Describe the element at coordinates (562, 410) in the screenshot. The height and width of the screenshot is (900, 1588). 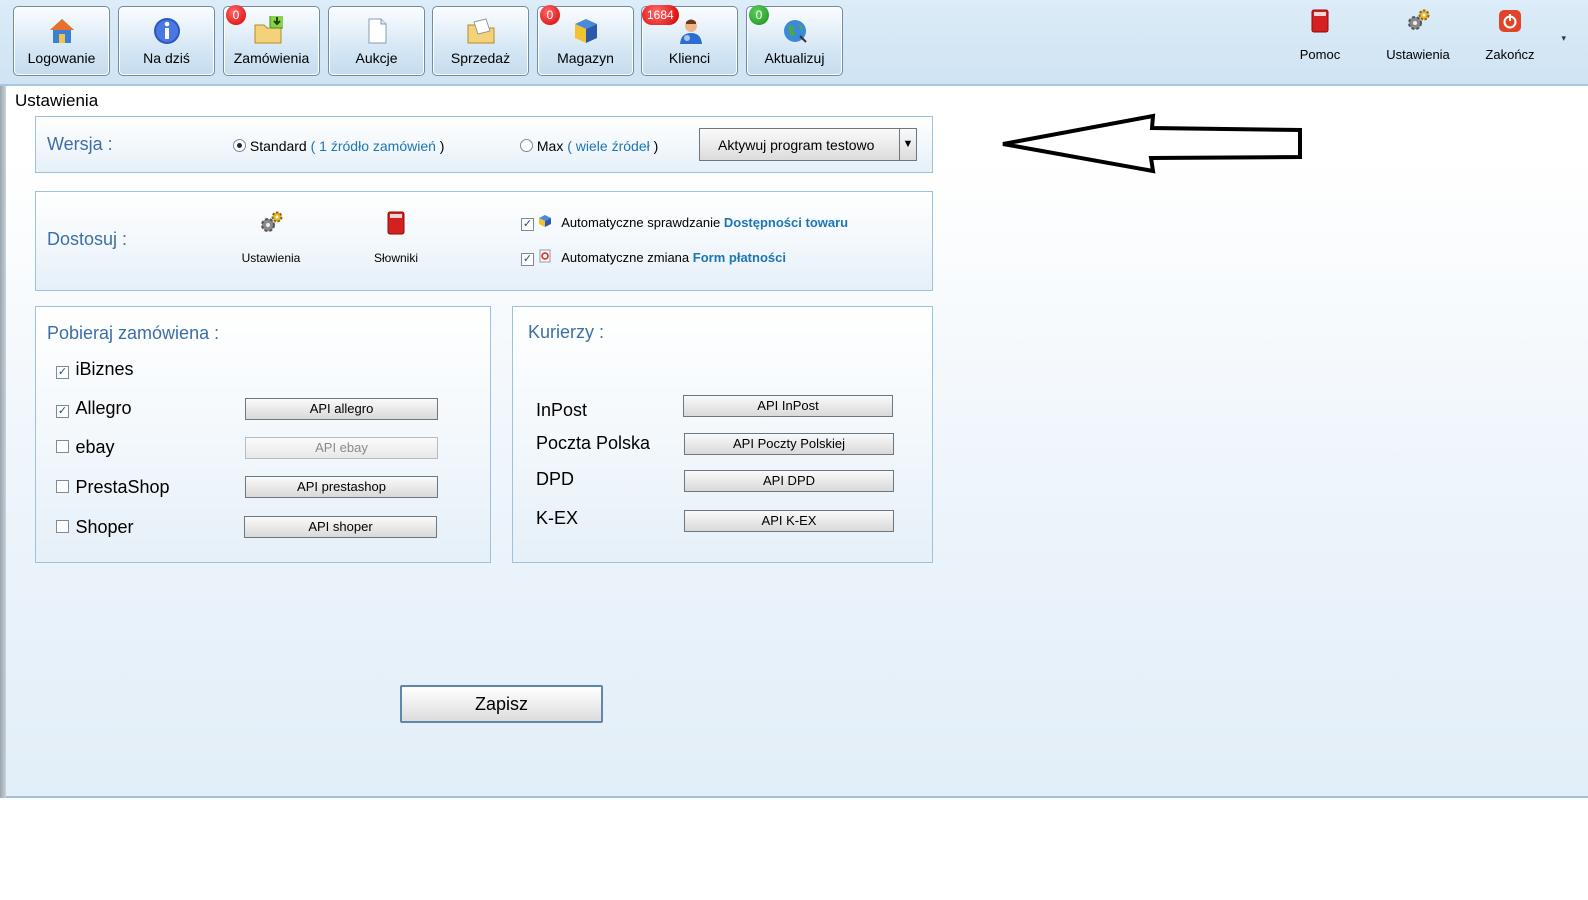
I see `inpost-label: InPost` at that location.